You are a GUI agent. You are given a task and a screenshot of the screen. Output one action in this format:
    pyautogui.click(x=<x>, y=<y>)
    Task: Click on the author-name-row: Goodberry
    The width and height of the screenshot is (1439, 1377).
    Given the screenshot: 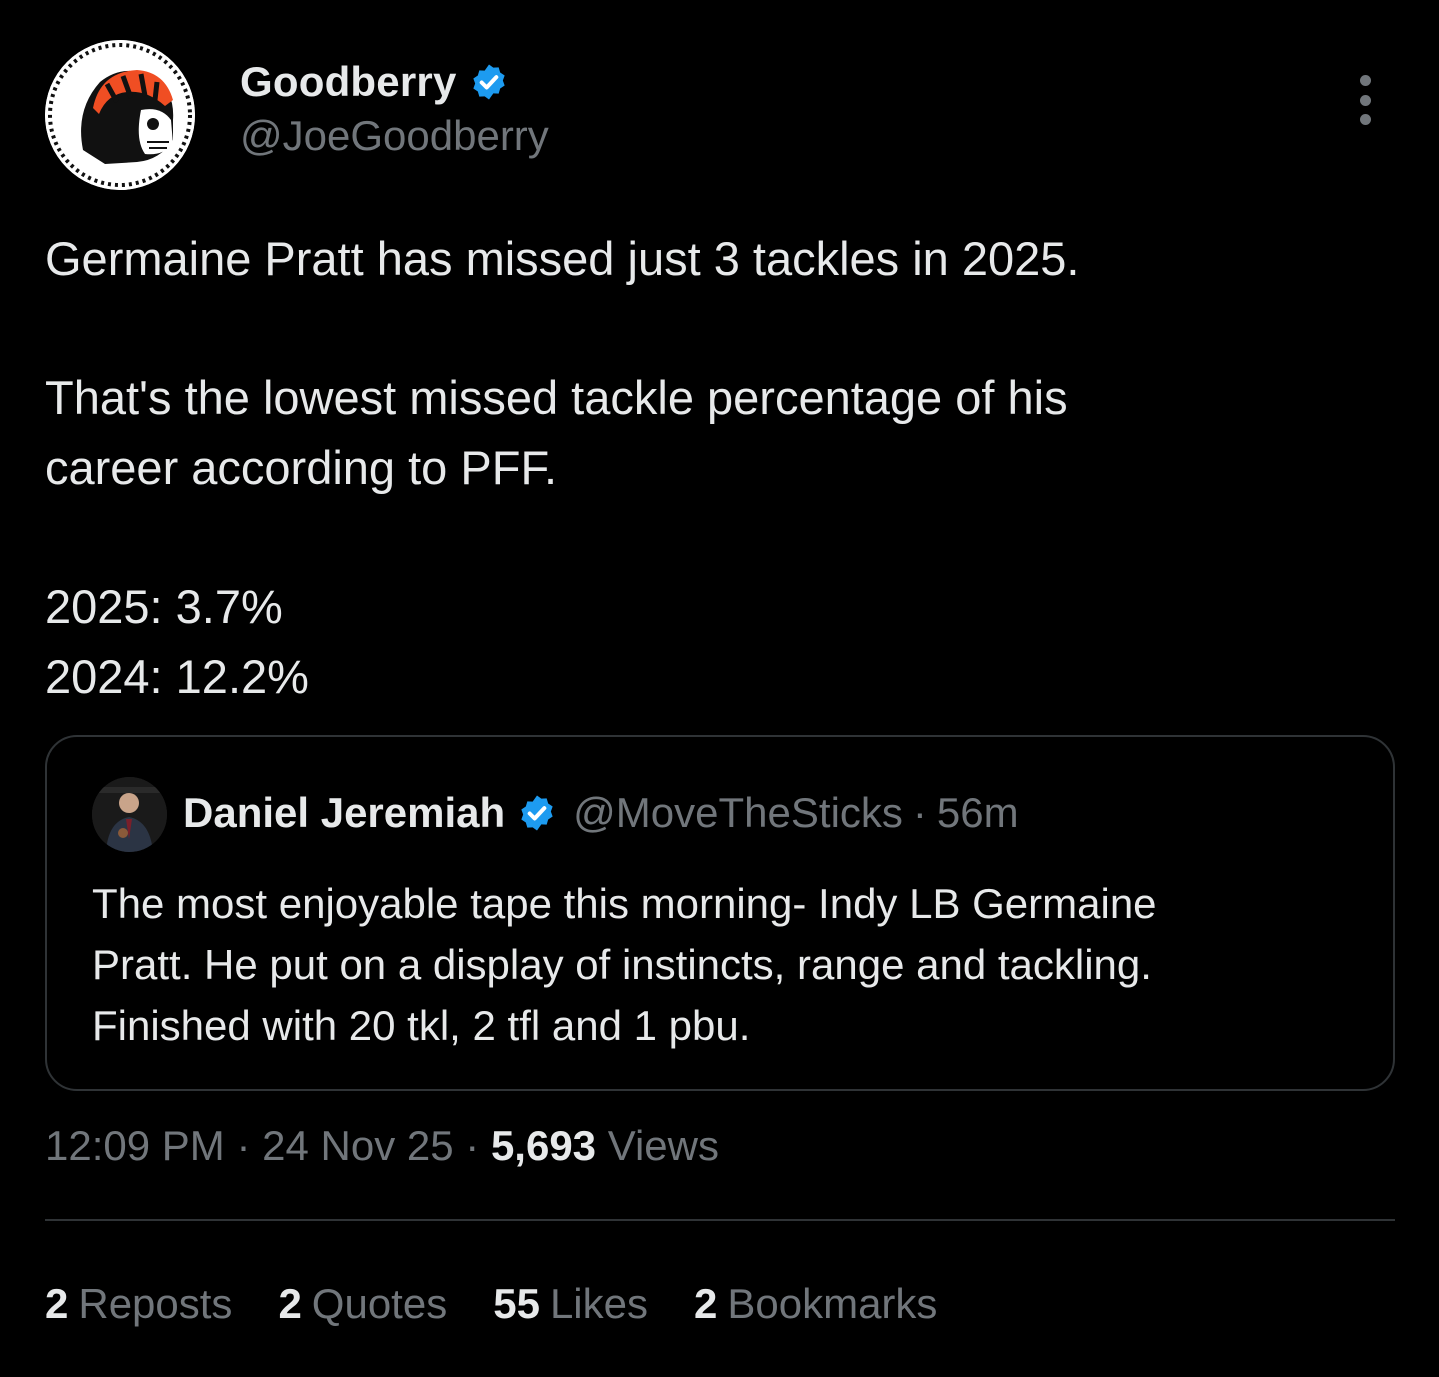 What is the action you would take?
    pyautogui.click(x=374, y=82)
    